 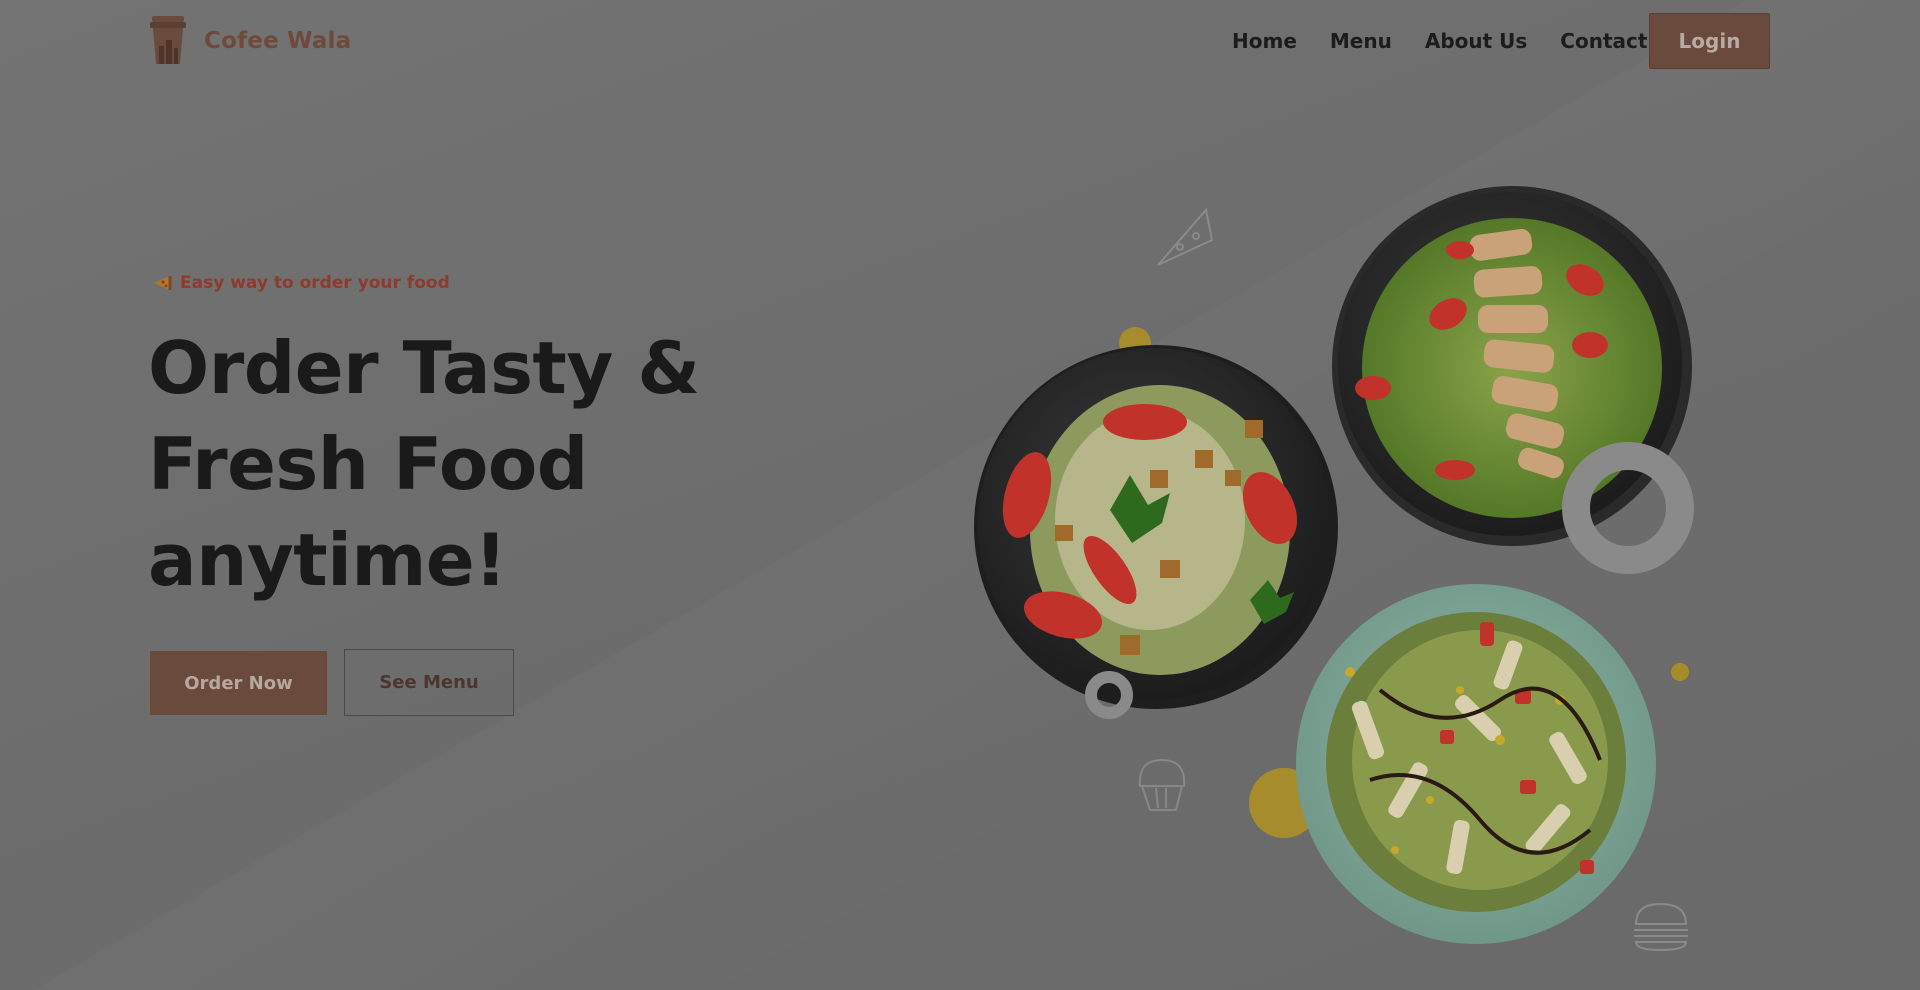 What do you see at coordinates (1661, 927) in the screenshot?
I see `burger-outline-icon` at bounding box center [1661, 927].